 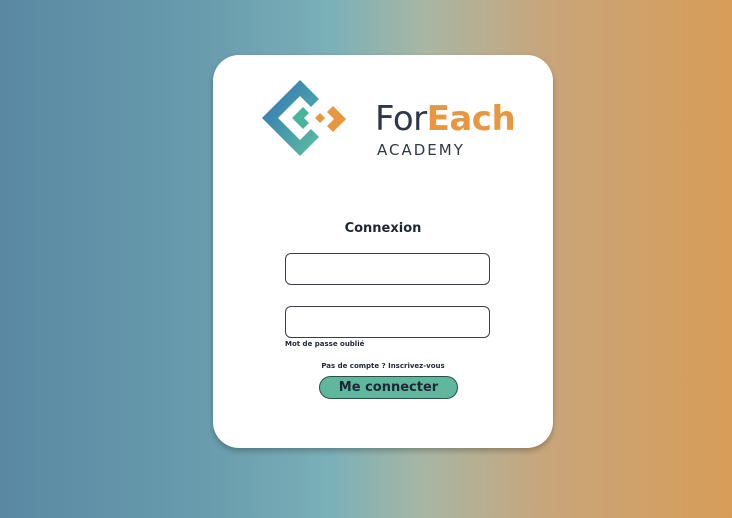 I want to click on login-title: Connexion, so click(x=383, y=228).